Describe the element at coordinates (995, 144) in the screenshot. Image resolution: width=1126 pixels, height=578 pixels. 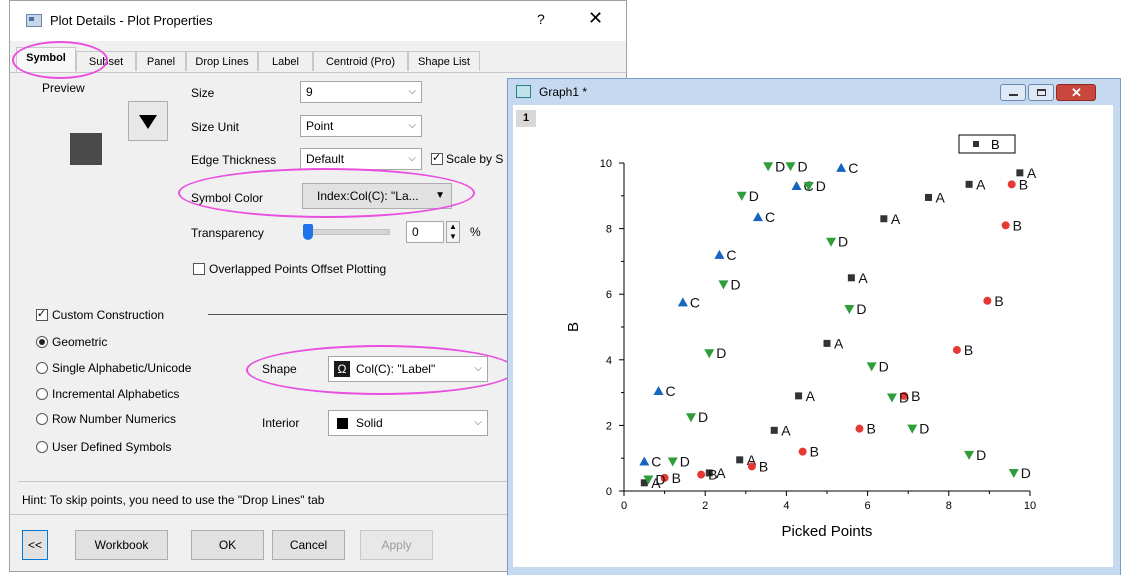
I see `legend-label: B` at that location.